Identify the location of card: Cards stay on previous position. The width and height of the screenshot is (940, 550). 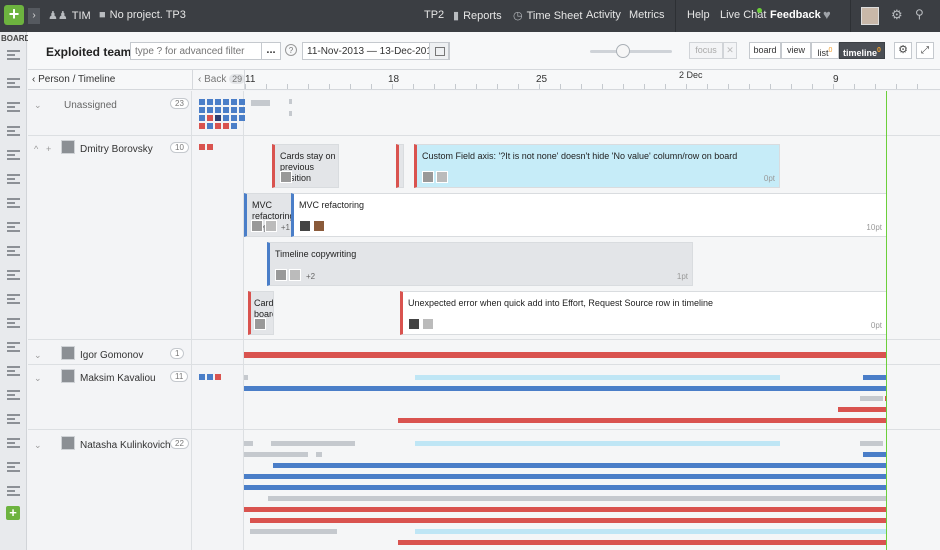
(305, 166).